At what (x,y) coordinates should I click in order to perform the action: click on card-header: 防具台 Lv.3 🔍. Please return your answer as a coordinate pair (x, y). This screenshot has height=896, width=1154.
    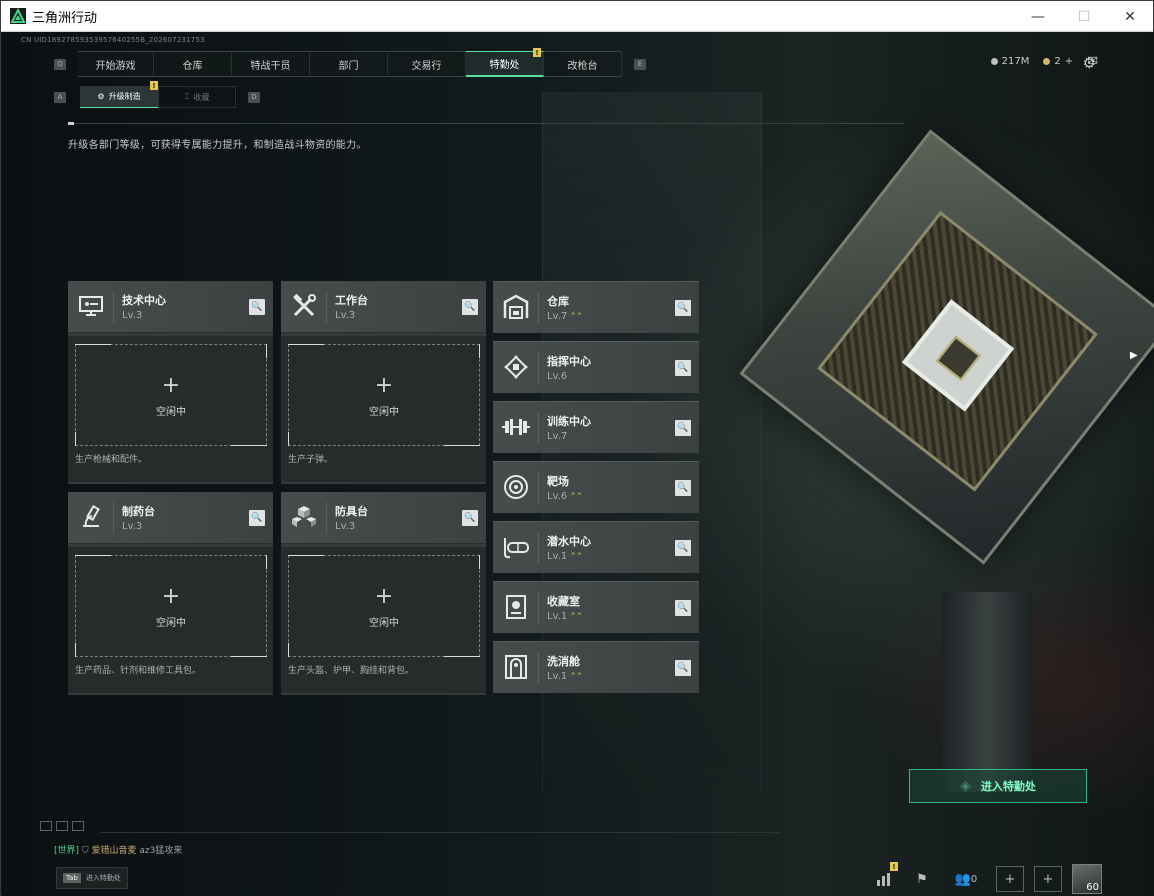
    Looking at the image, I should click on (383, 518).